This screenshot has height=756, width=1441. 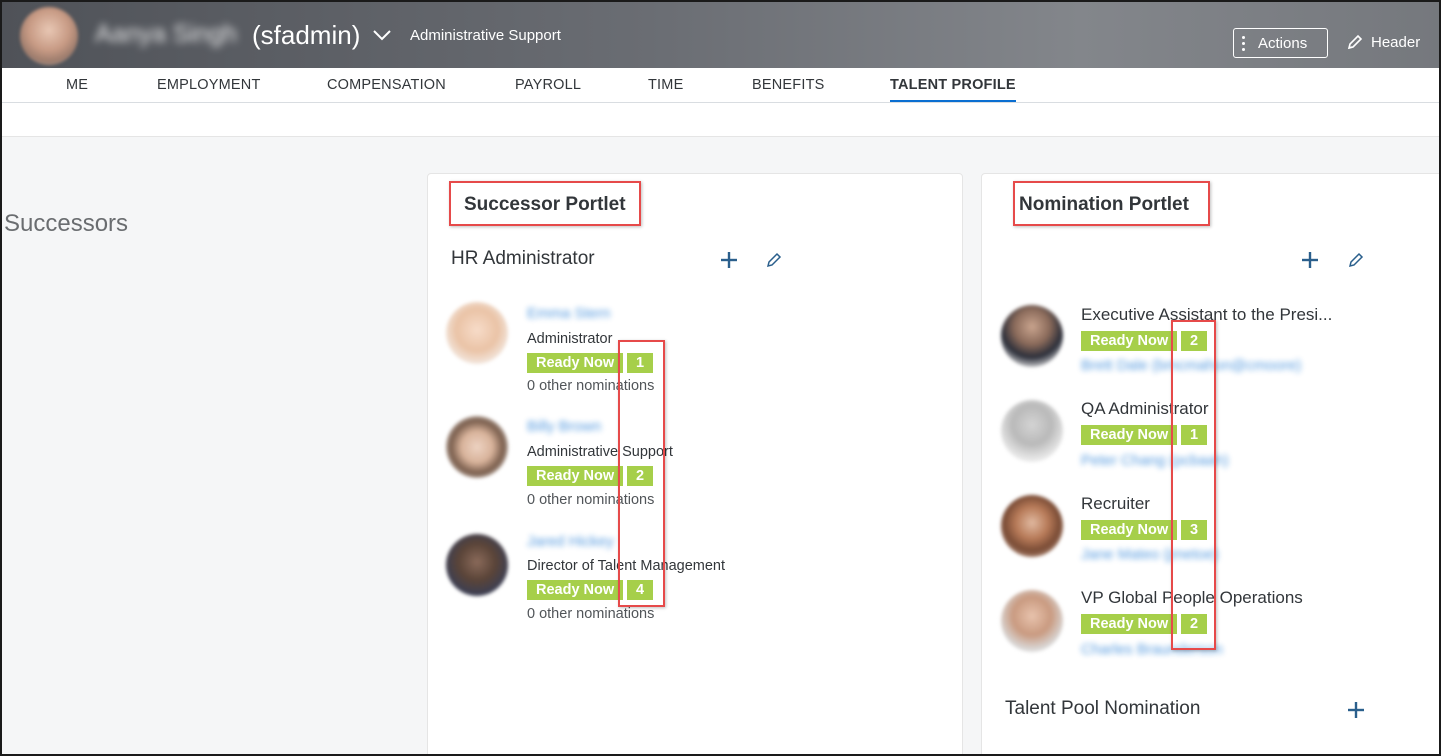 I want to click on tab-talent-profile: TALENT PROFILE, so click(x=953, y=89).